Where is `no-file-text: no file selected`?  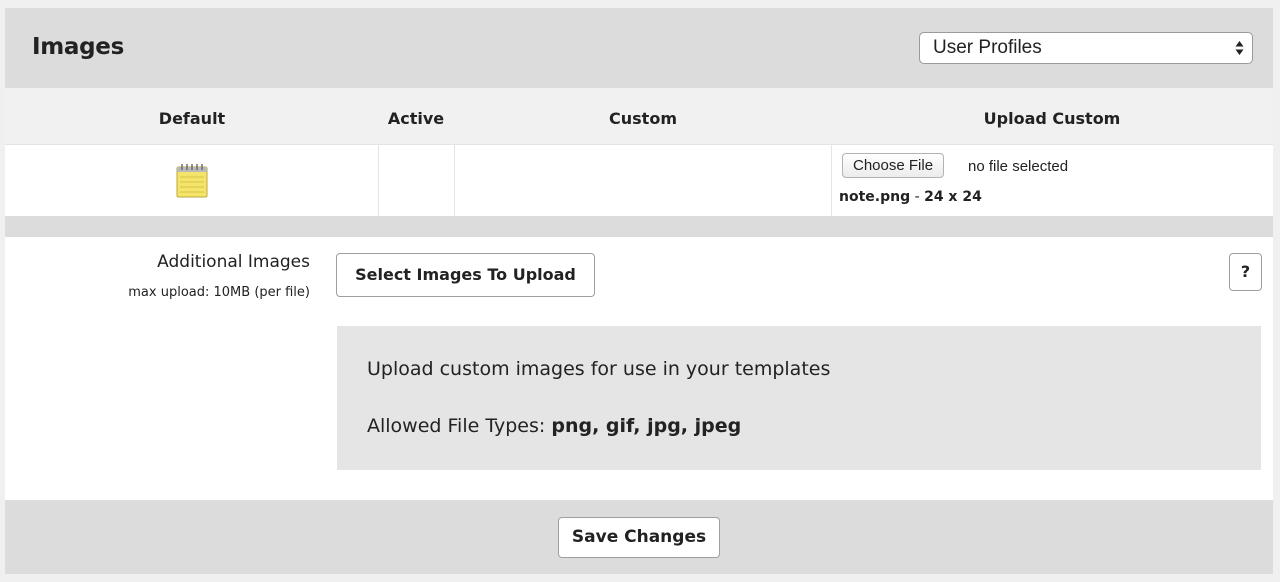
no-file-text: no file selected is located at coordinates (1018, 166).